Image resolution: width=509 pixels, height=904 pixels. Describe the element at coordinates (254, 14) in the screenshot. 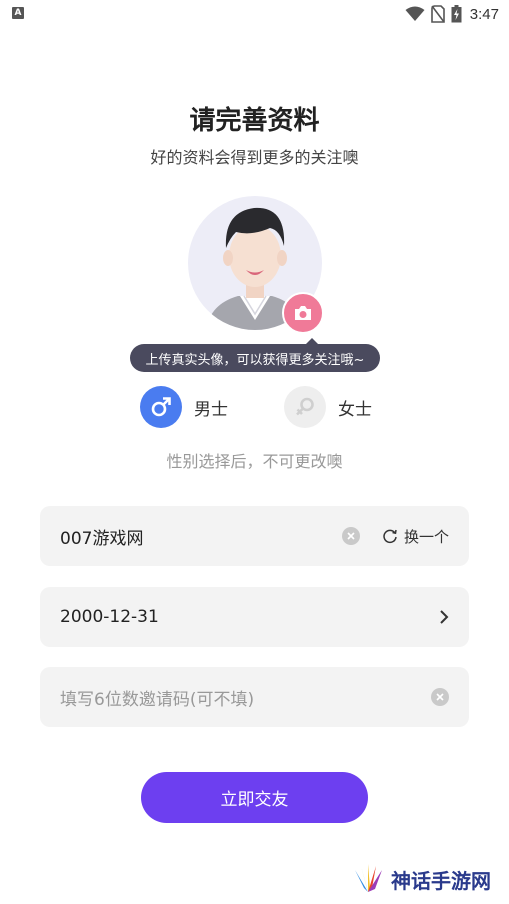

I see `status-bar: A 3:47` at that location.